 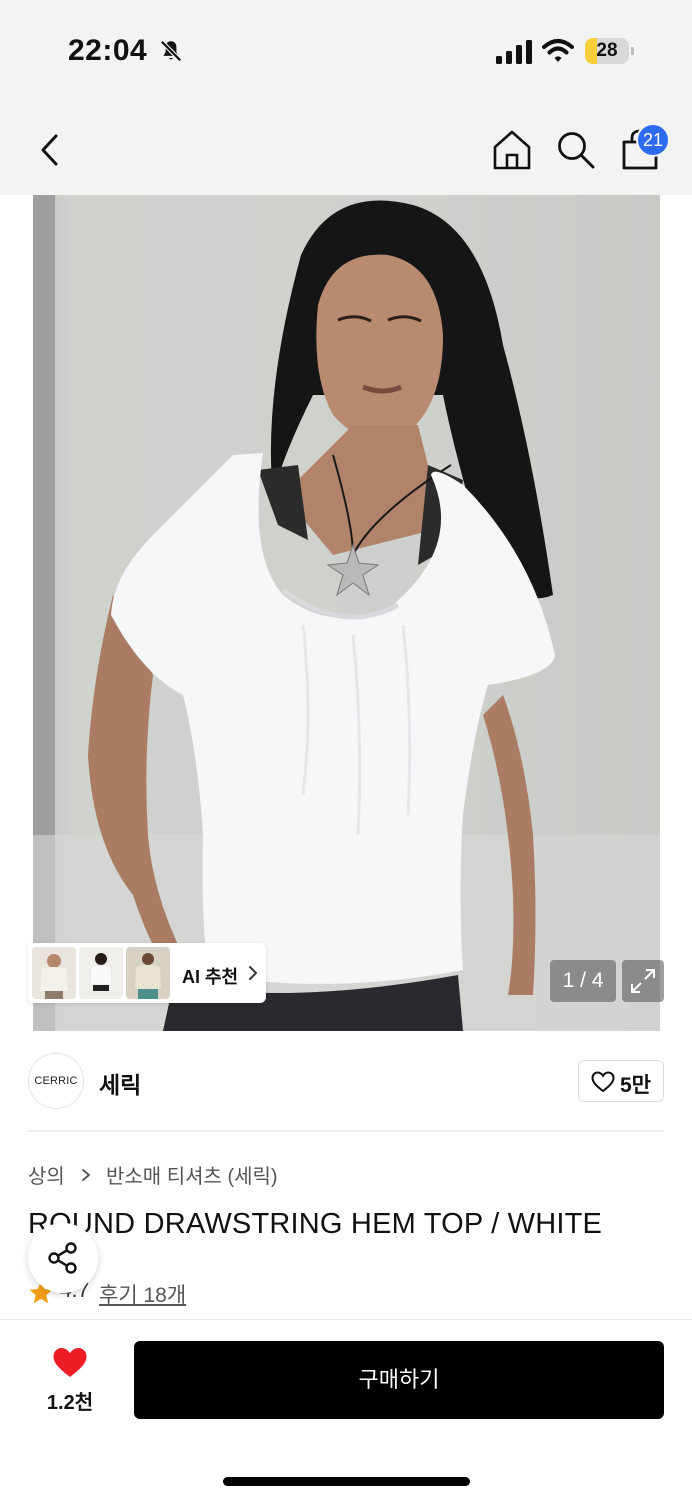 What do you see at coordinates (512, 150) in the screenshot?
I see `home-icon` at bounding box center [512, 150].